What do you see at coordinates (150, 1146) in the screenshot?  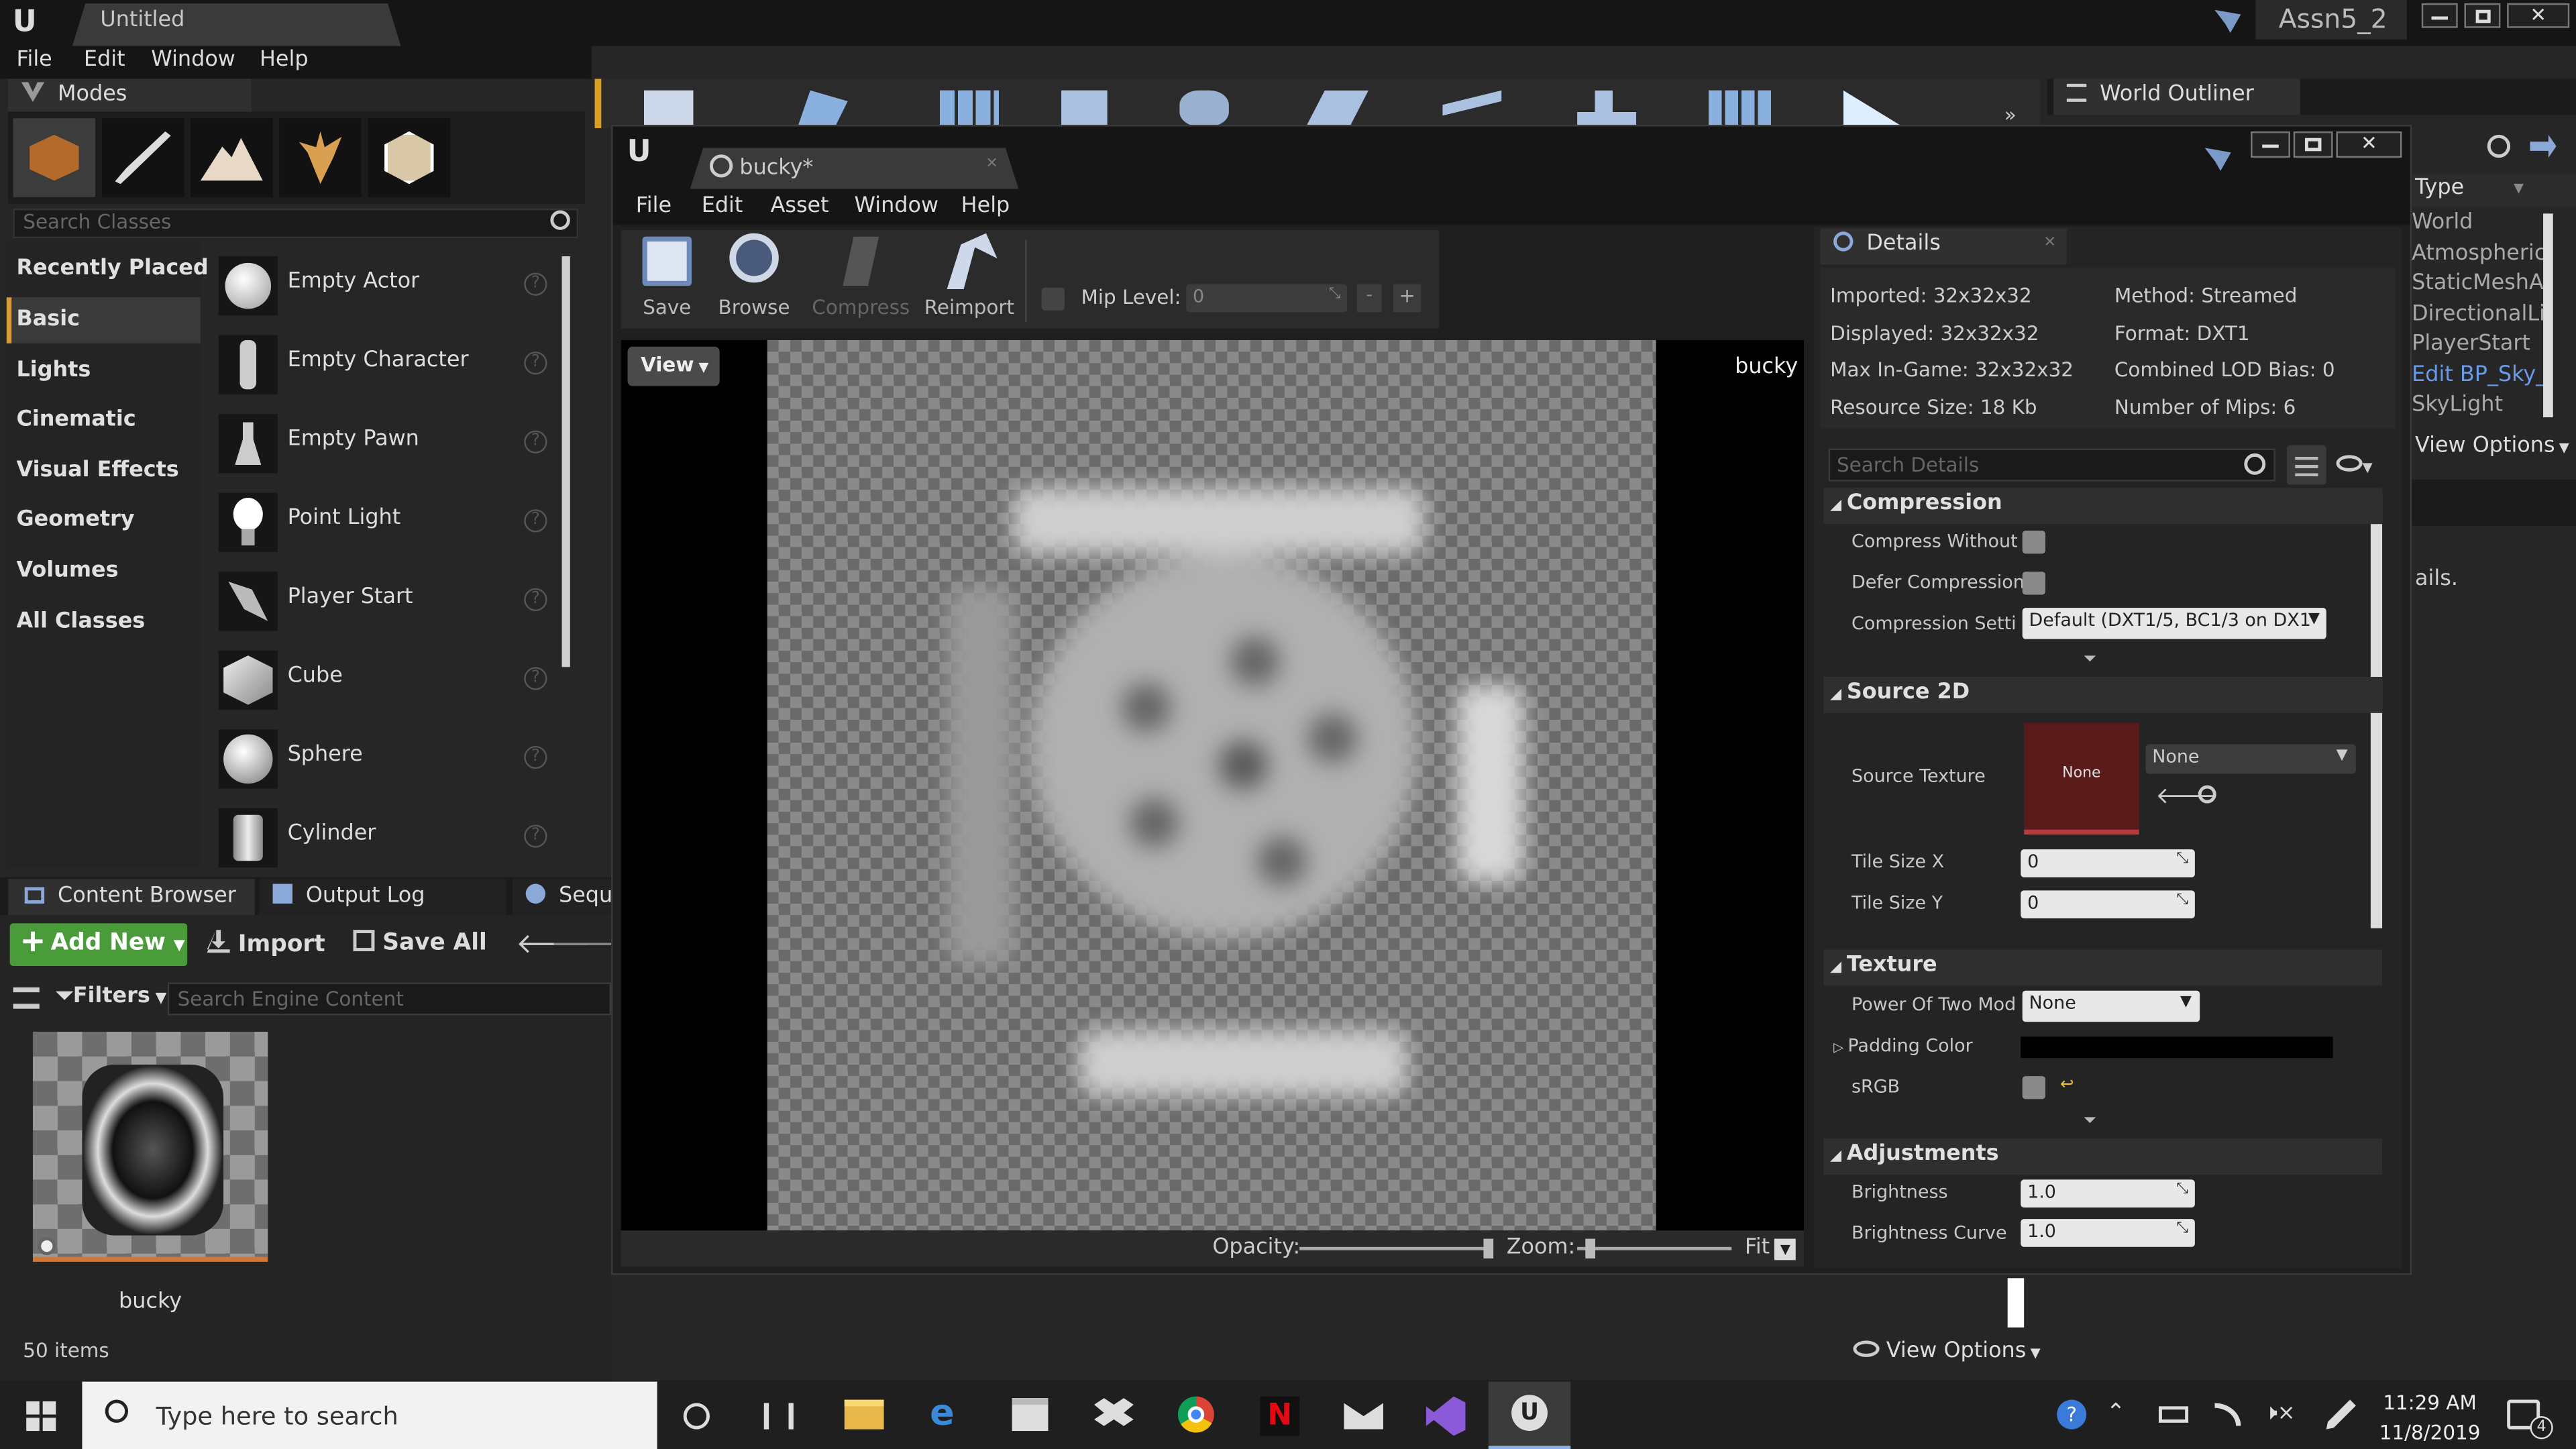 I see `asset-tile-bucky` at bounding box center [150, 1146].